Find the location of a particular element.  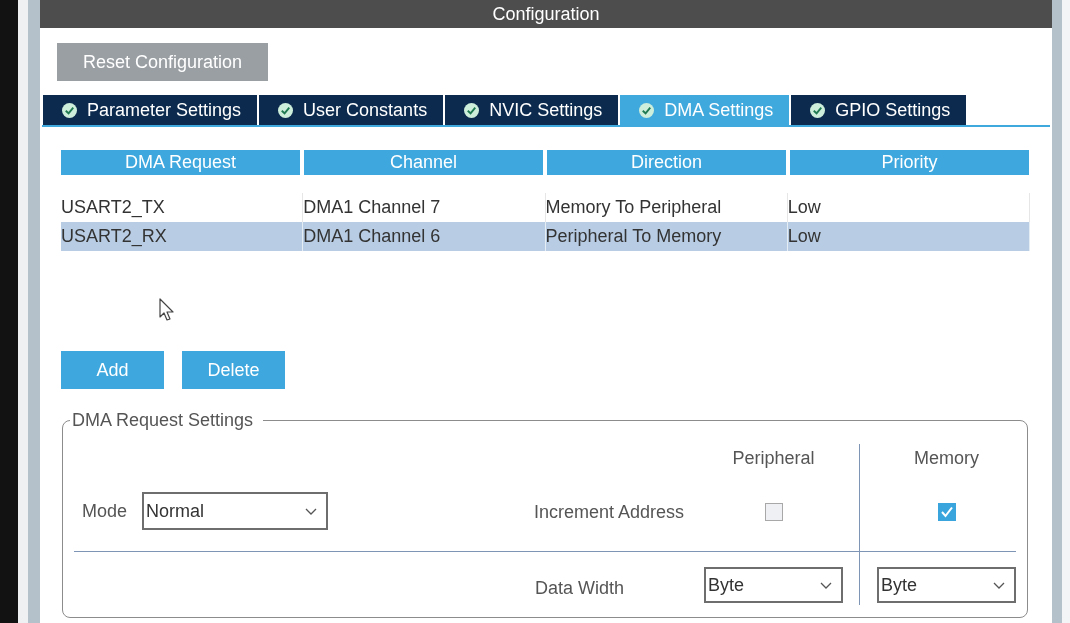

memory-data-width-dropdown: Byte is located at coordinates (946, 585).